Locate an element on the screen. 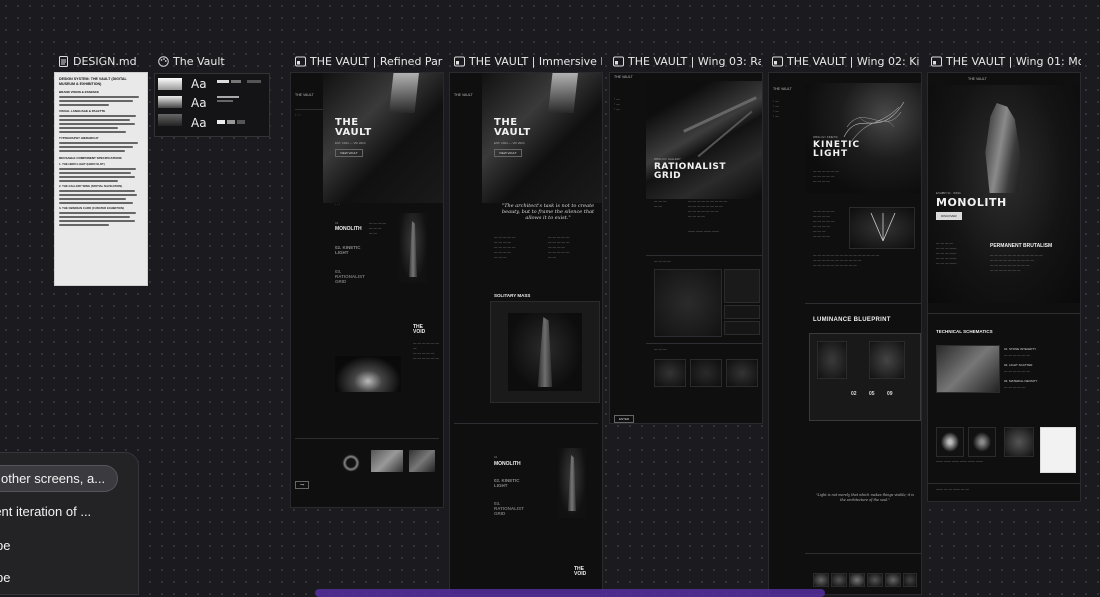  hero-title: MONOLITH is located at coordinates (971, 202).